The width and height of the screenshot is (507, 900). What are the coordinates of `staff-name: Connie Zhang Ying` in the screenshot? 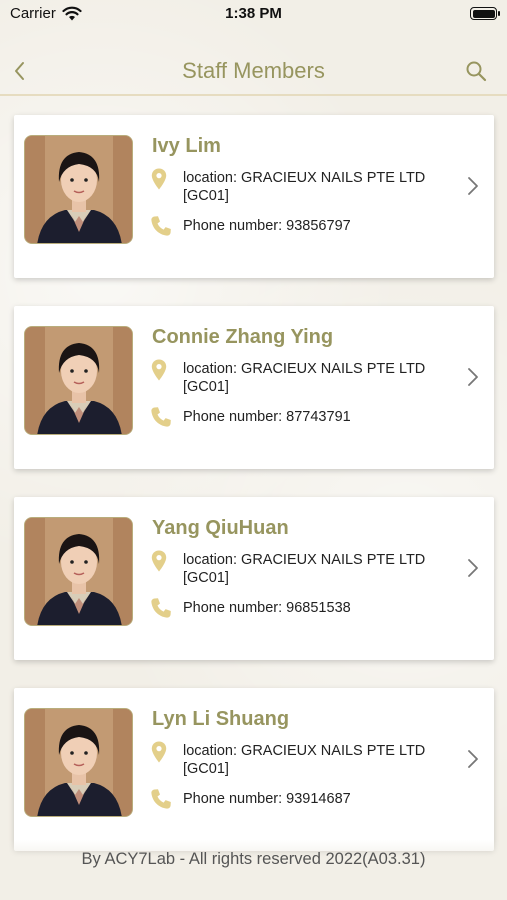 It's located at (243, 337).